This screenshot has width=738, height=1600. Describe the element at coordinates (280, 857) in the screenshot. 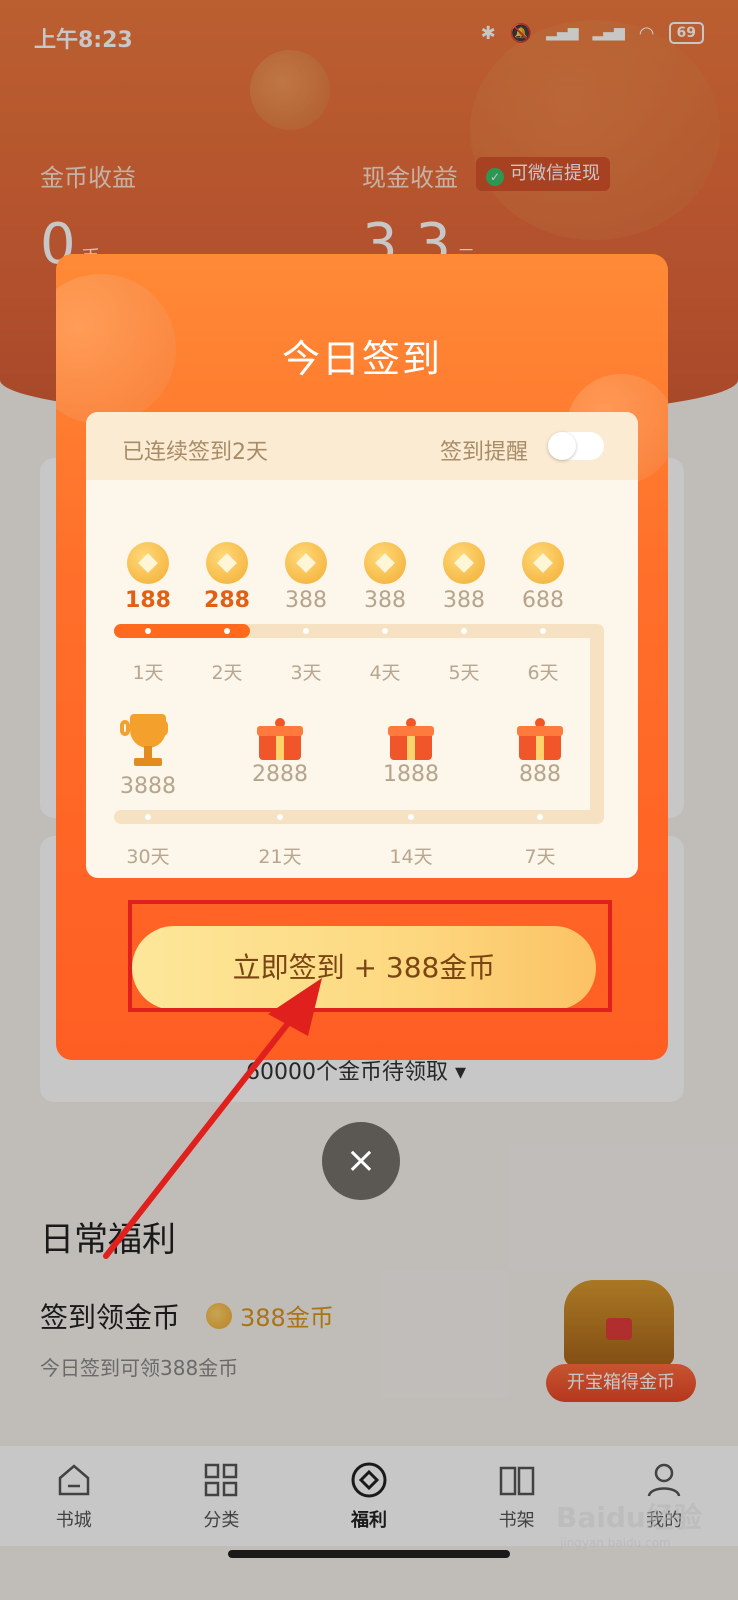

I see `day-label: 21天` at that location.